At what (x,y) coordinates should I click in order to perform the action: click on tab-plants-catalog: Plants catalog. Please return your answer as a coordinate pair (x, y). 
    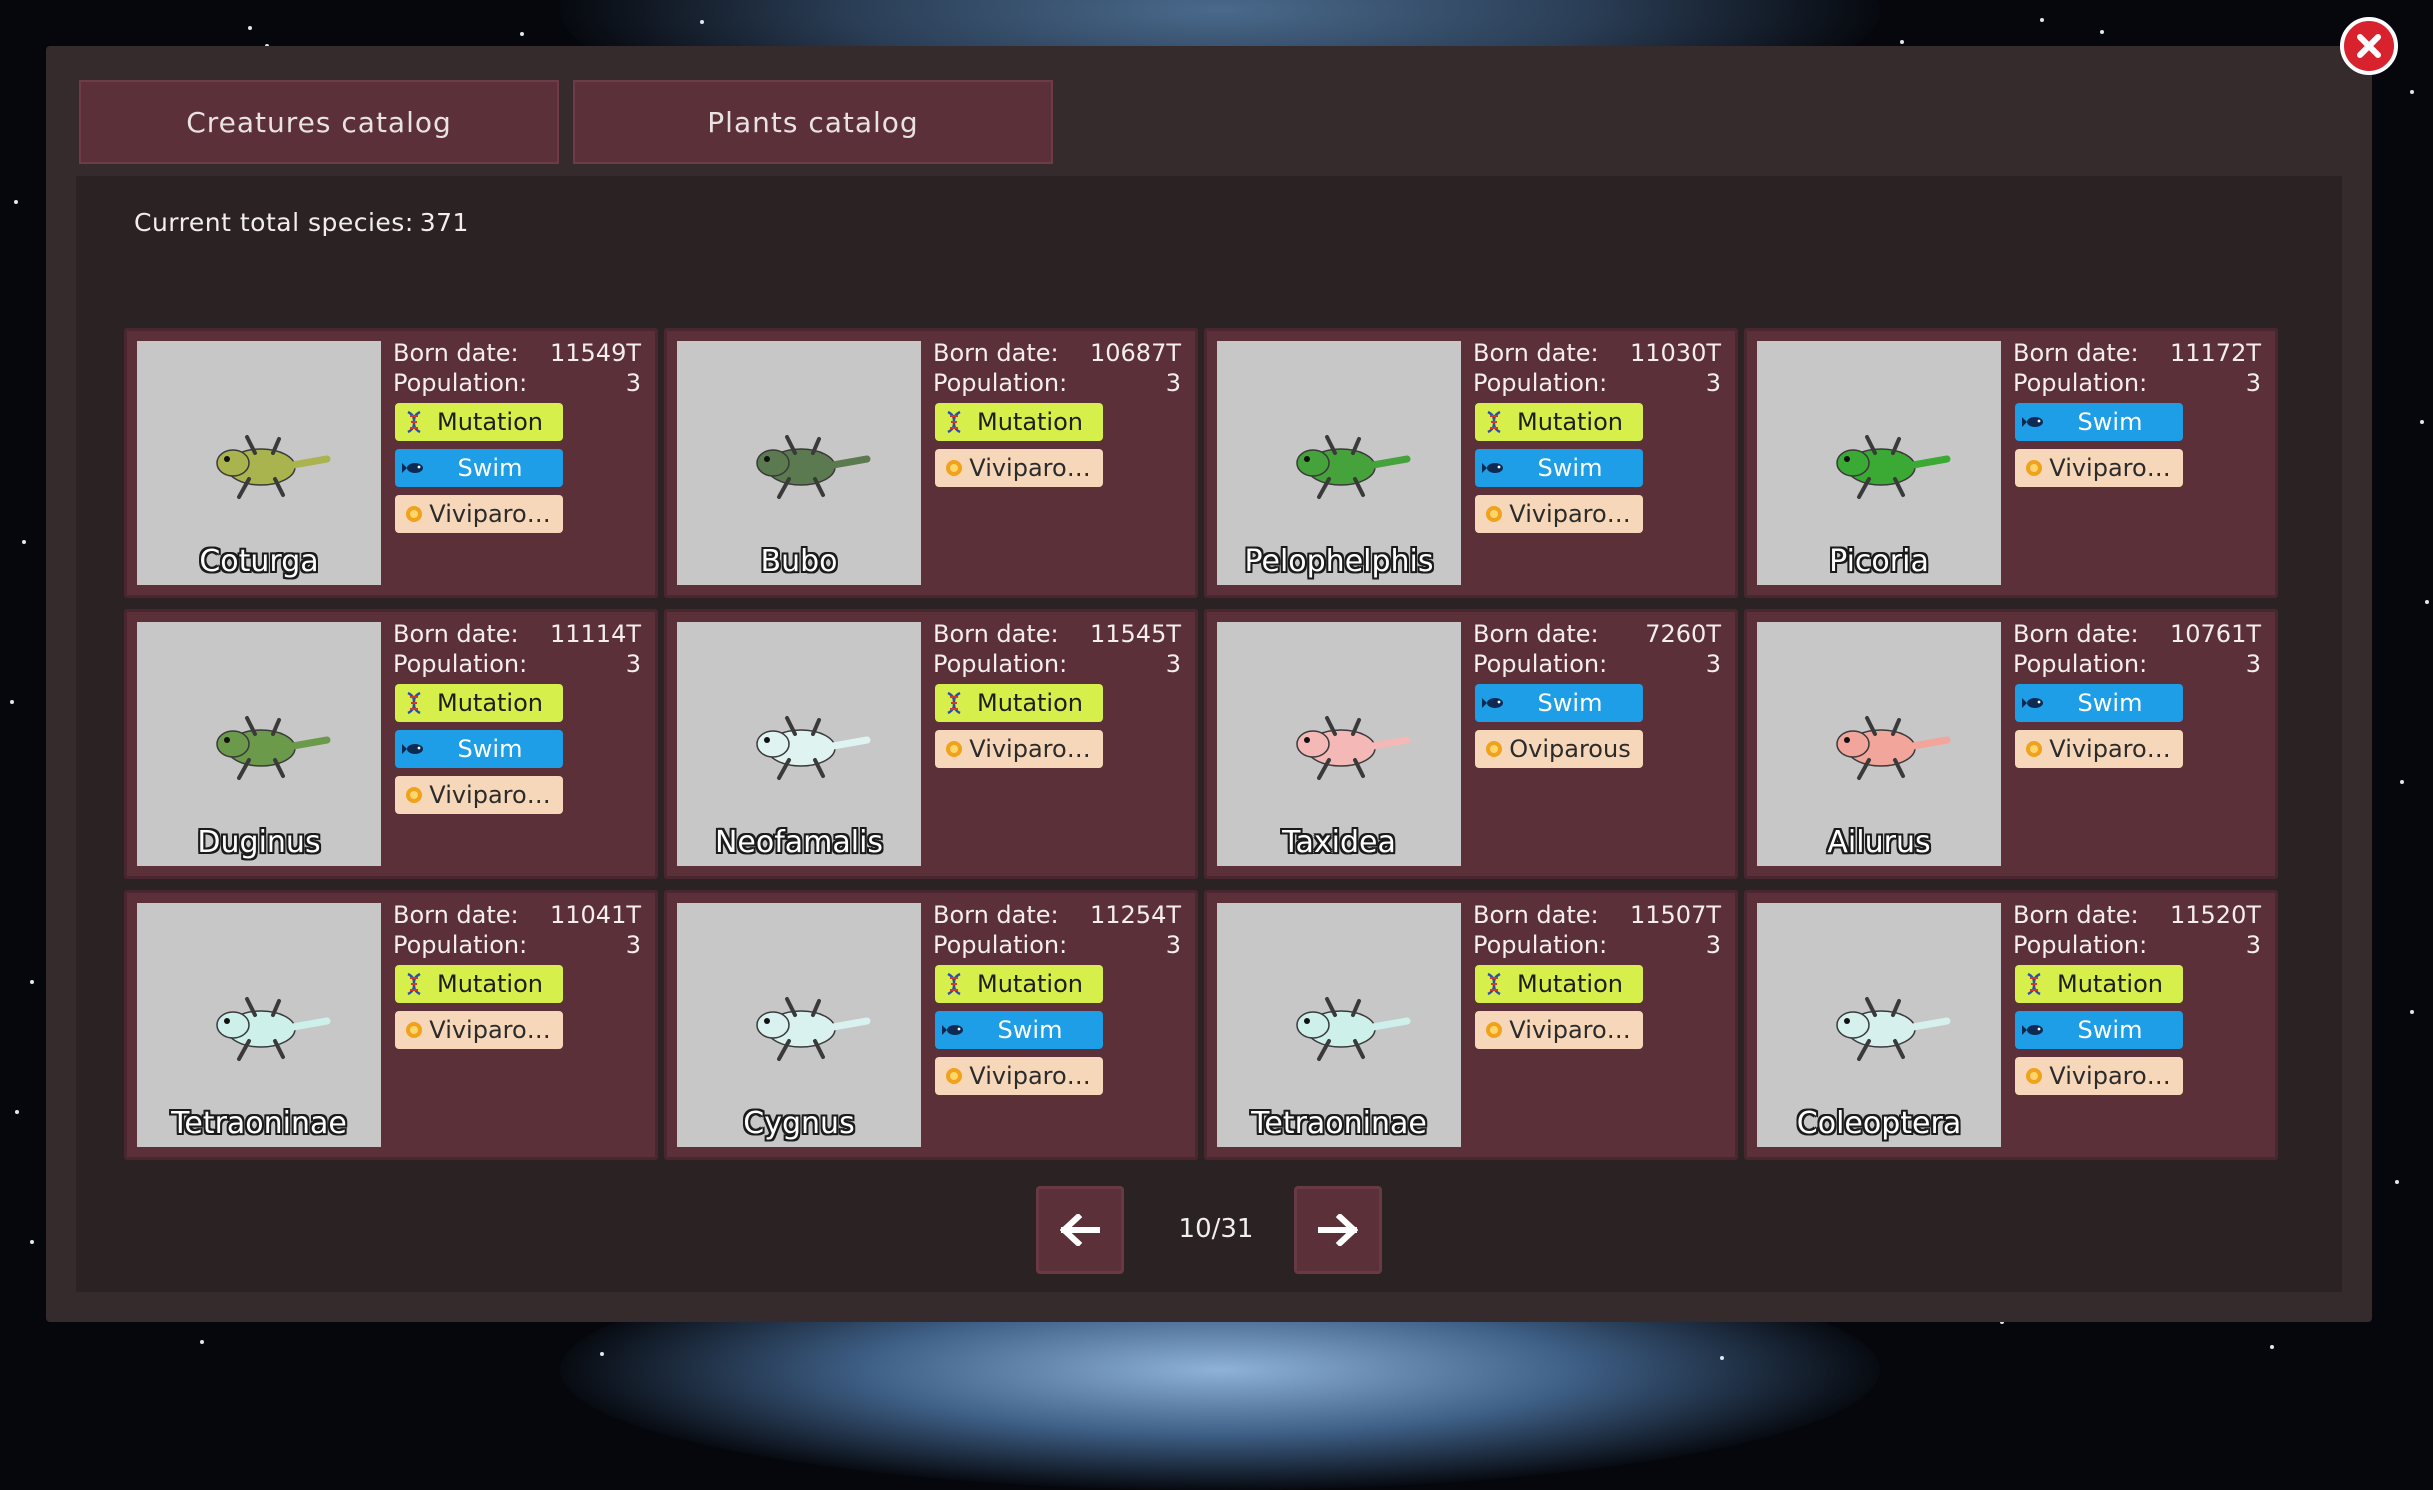
    Looking at the image, I should click on (813, 122).